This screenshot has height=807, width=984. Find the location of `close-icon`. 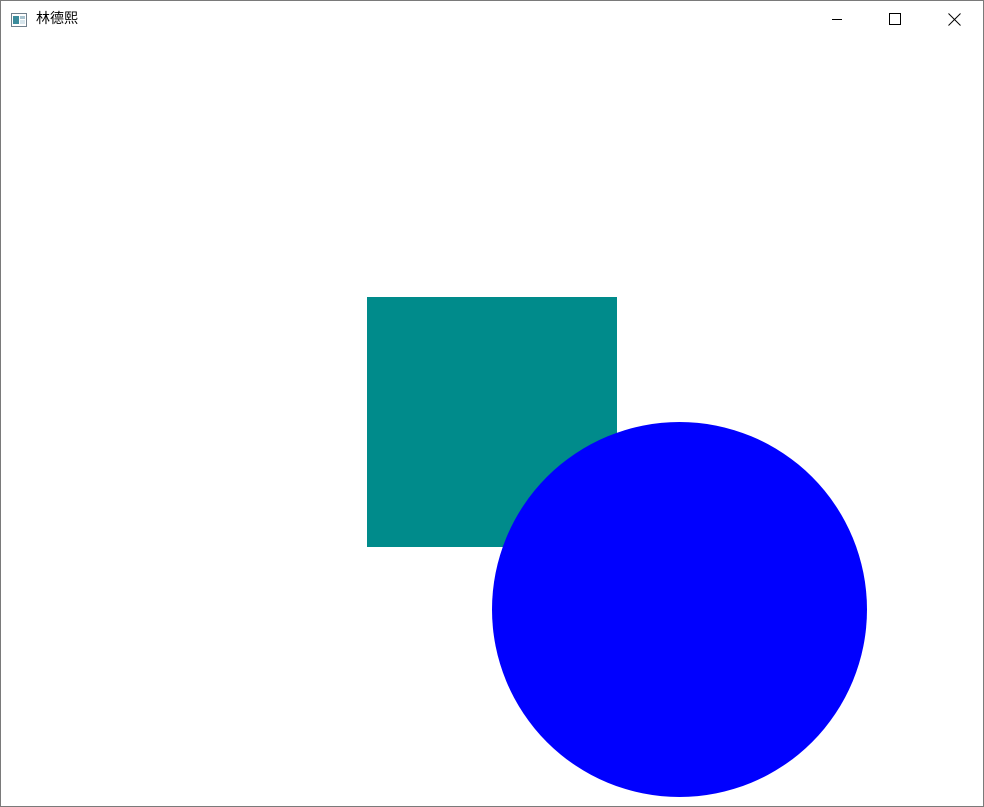

close-icon is located at coordinates (954, 19).